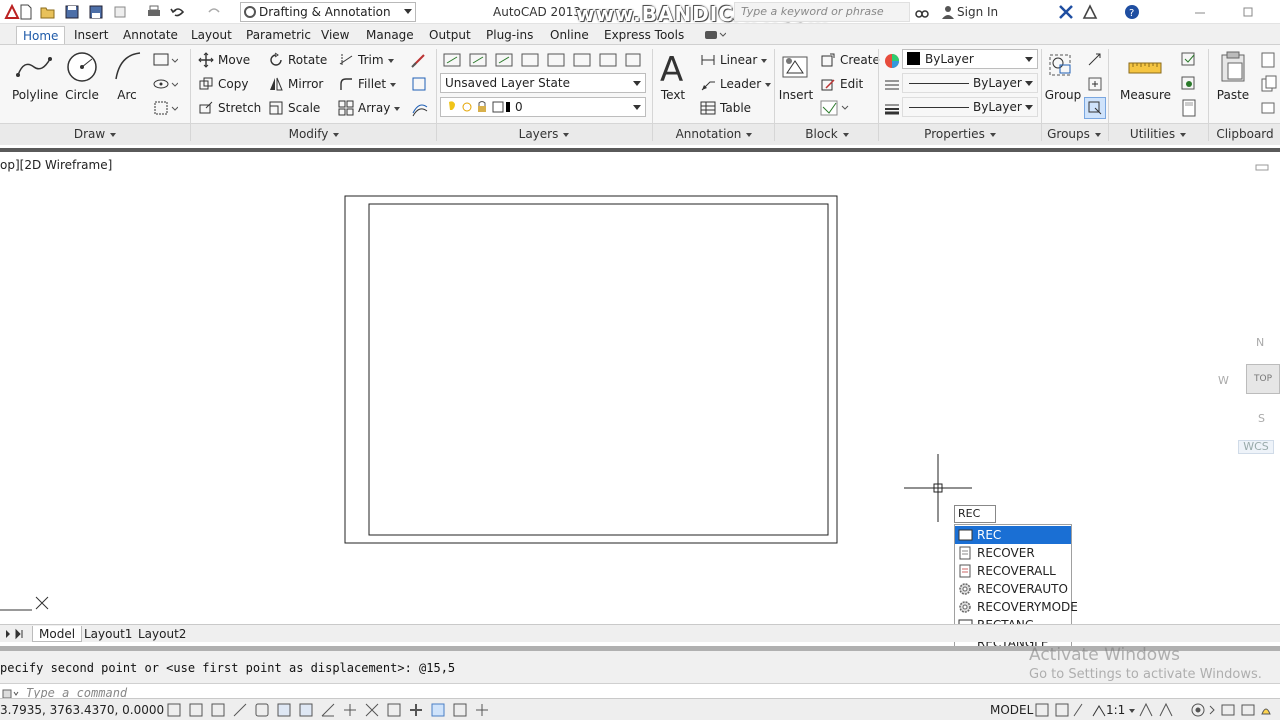  What do you see at coordinates (1245, 134) in the screenshot?
I see `clipboard-panel-label: Clipboard` at bounding box center [1245, 134].